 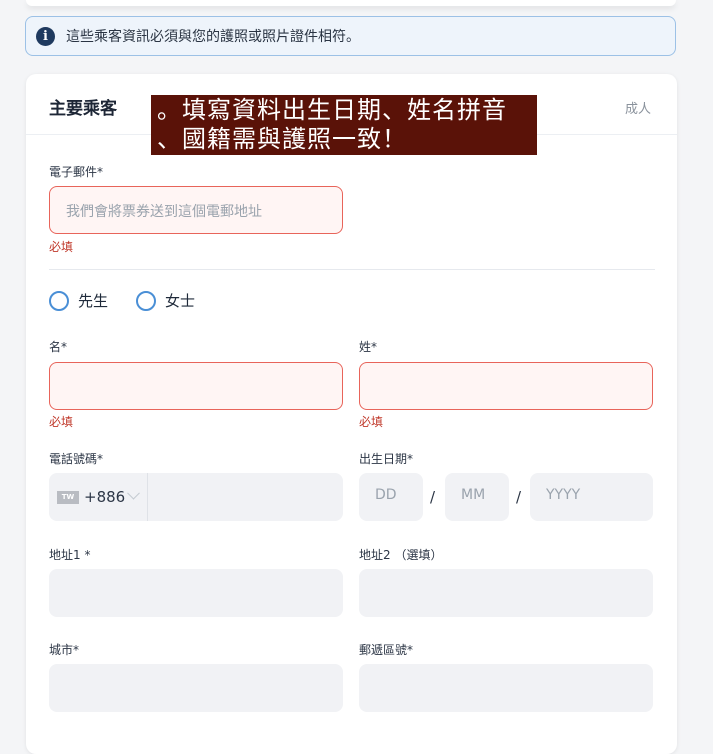 I want to click on card-title: 主要乘客, so click(x=83, y=109).